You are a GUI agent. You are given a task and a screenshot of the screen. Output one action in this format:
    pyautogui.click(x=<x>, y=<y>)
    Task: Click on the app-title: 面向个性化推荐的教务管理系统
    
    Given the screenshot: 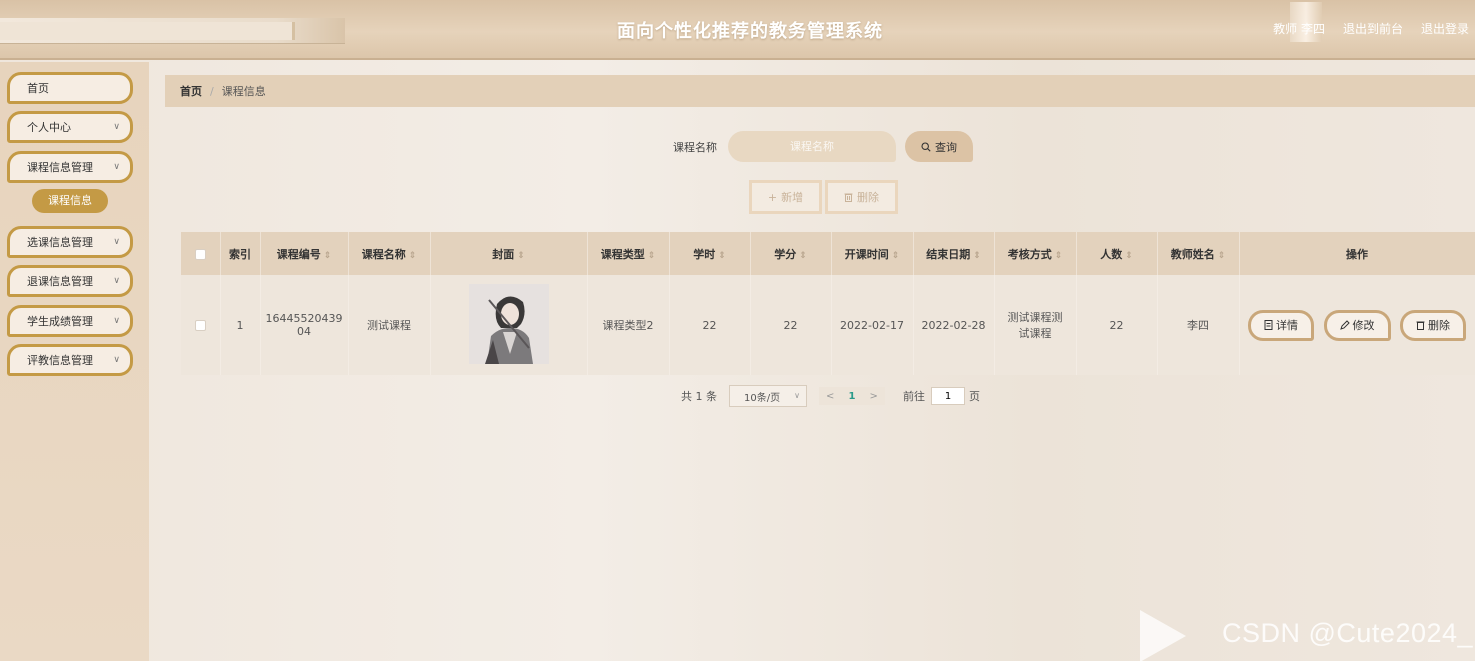 What is the action you would take?
    pyautogui.click(x=750, y=31)
    